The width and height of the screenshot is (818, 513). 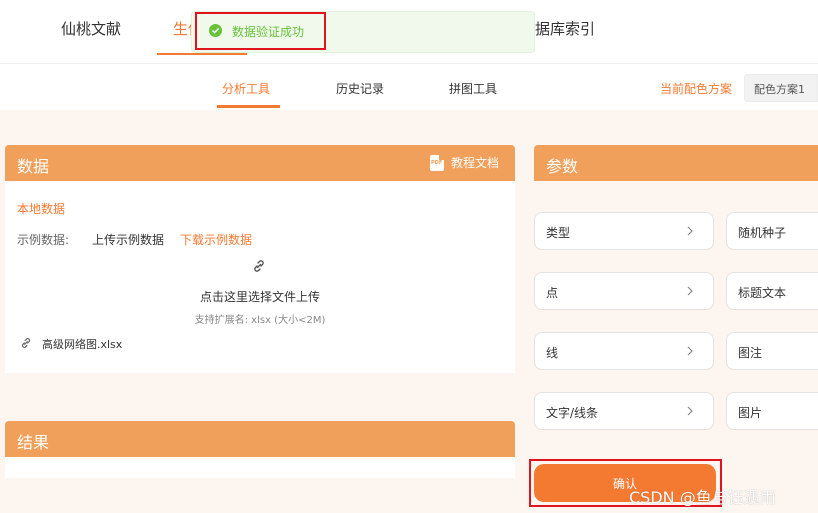 I want to click on result-panel-header: 结果, so click(x=260, y=439).